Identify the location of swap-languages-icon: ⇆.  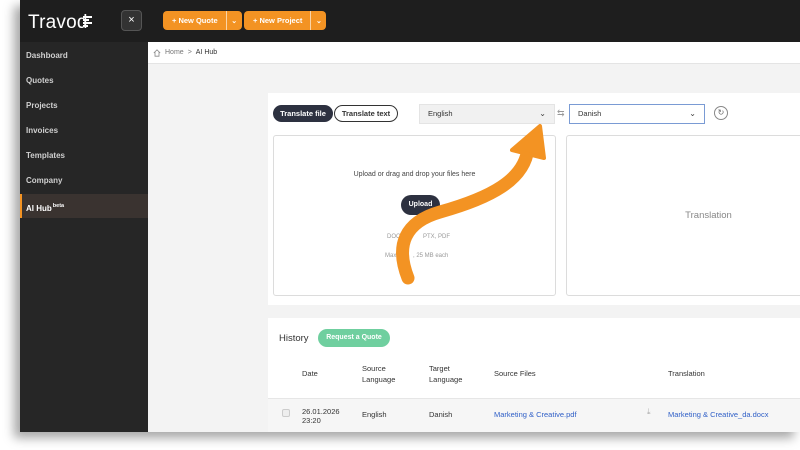
(561, 113).